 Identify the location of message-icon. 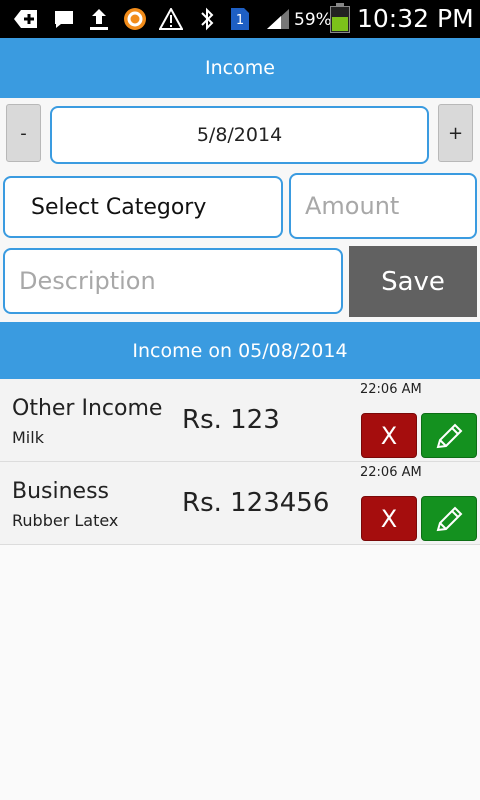
(64, 19).